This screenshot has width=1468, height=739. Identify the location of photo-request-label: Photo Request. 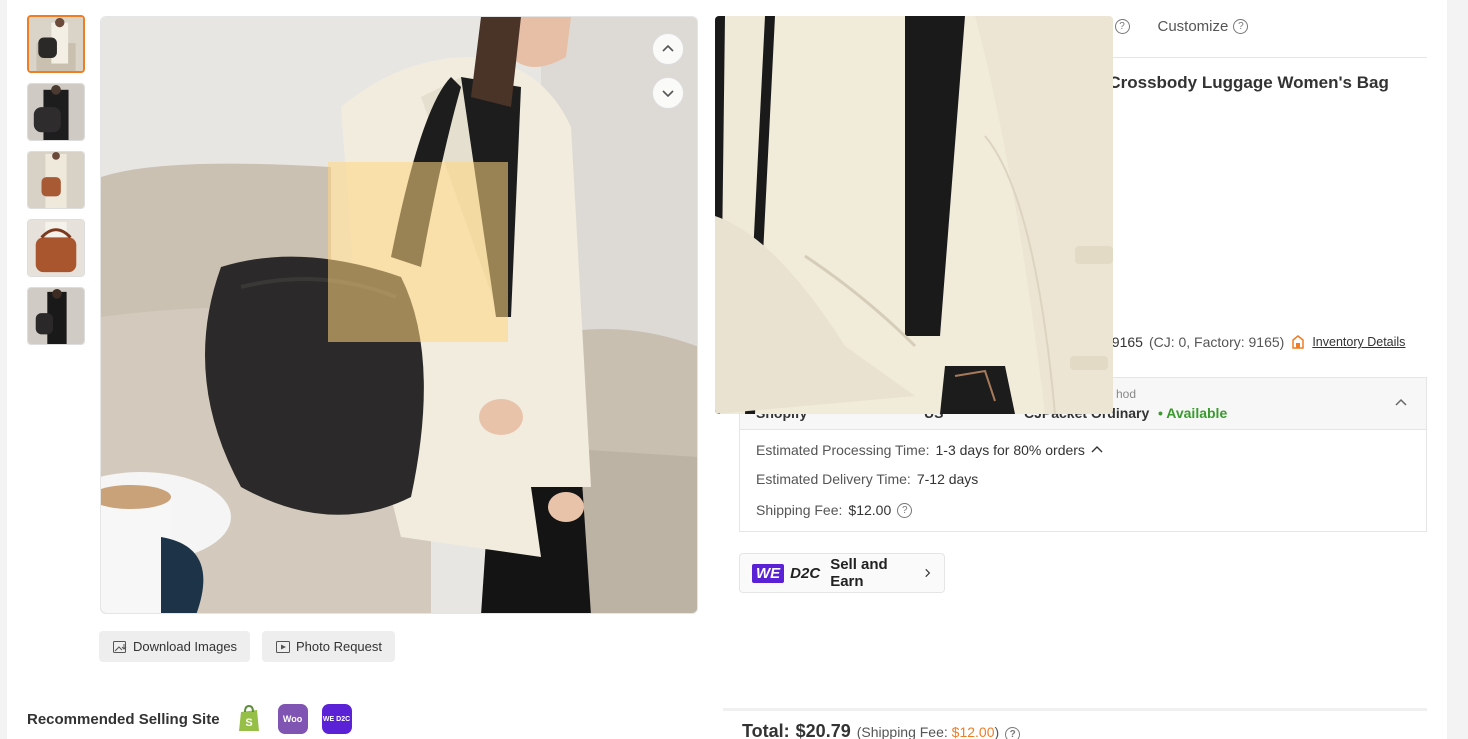
(339, 646).